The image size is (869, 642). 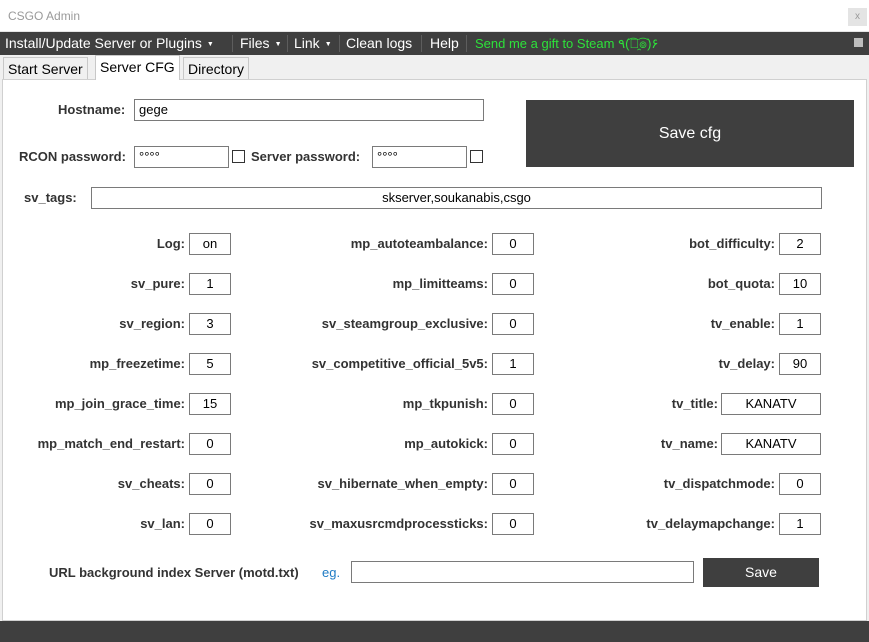 What do you see at coordinates (800, 284) in the screenshot?
I see `bot-quota-input: 10` at bounding box center [800, 284].